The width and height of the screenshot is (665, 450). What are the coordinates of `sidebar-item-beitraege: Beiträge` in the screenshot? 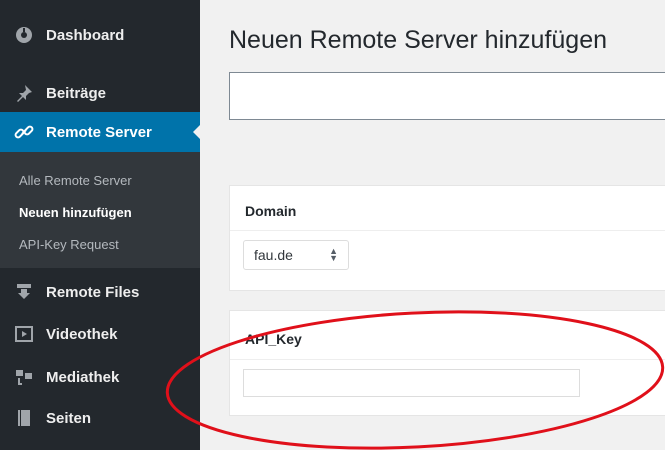 It's located at (100, 93).